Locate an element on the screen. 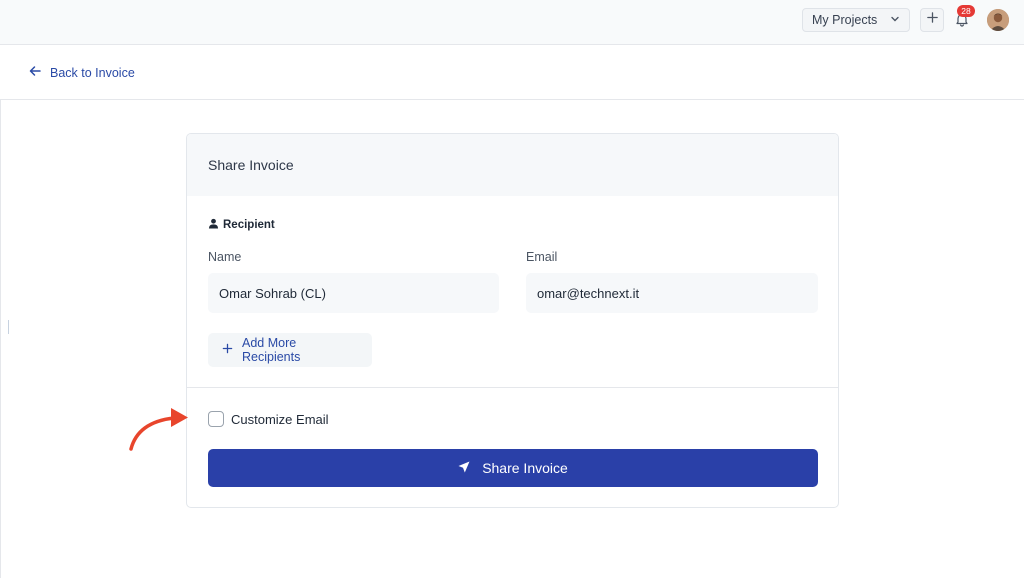  user-icon is located at coordinates (215, 225).